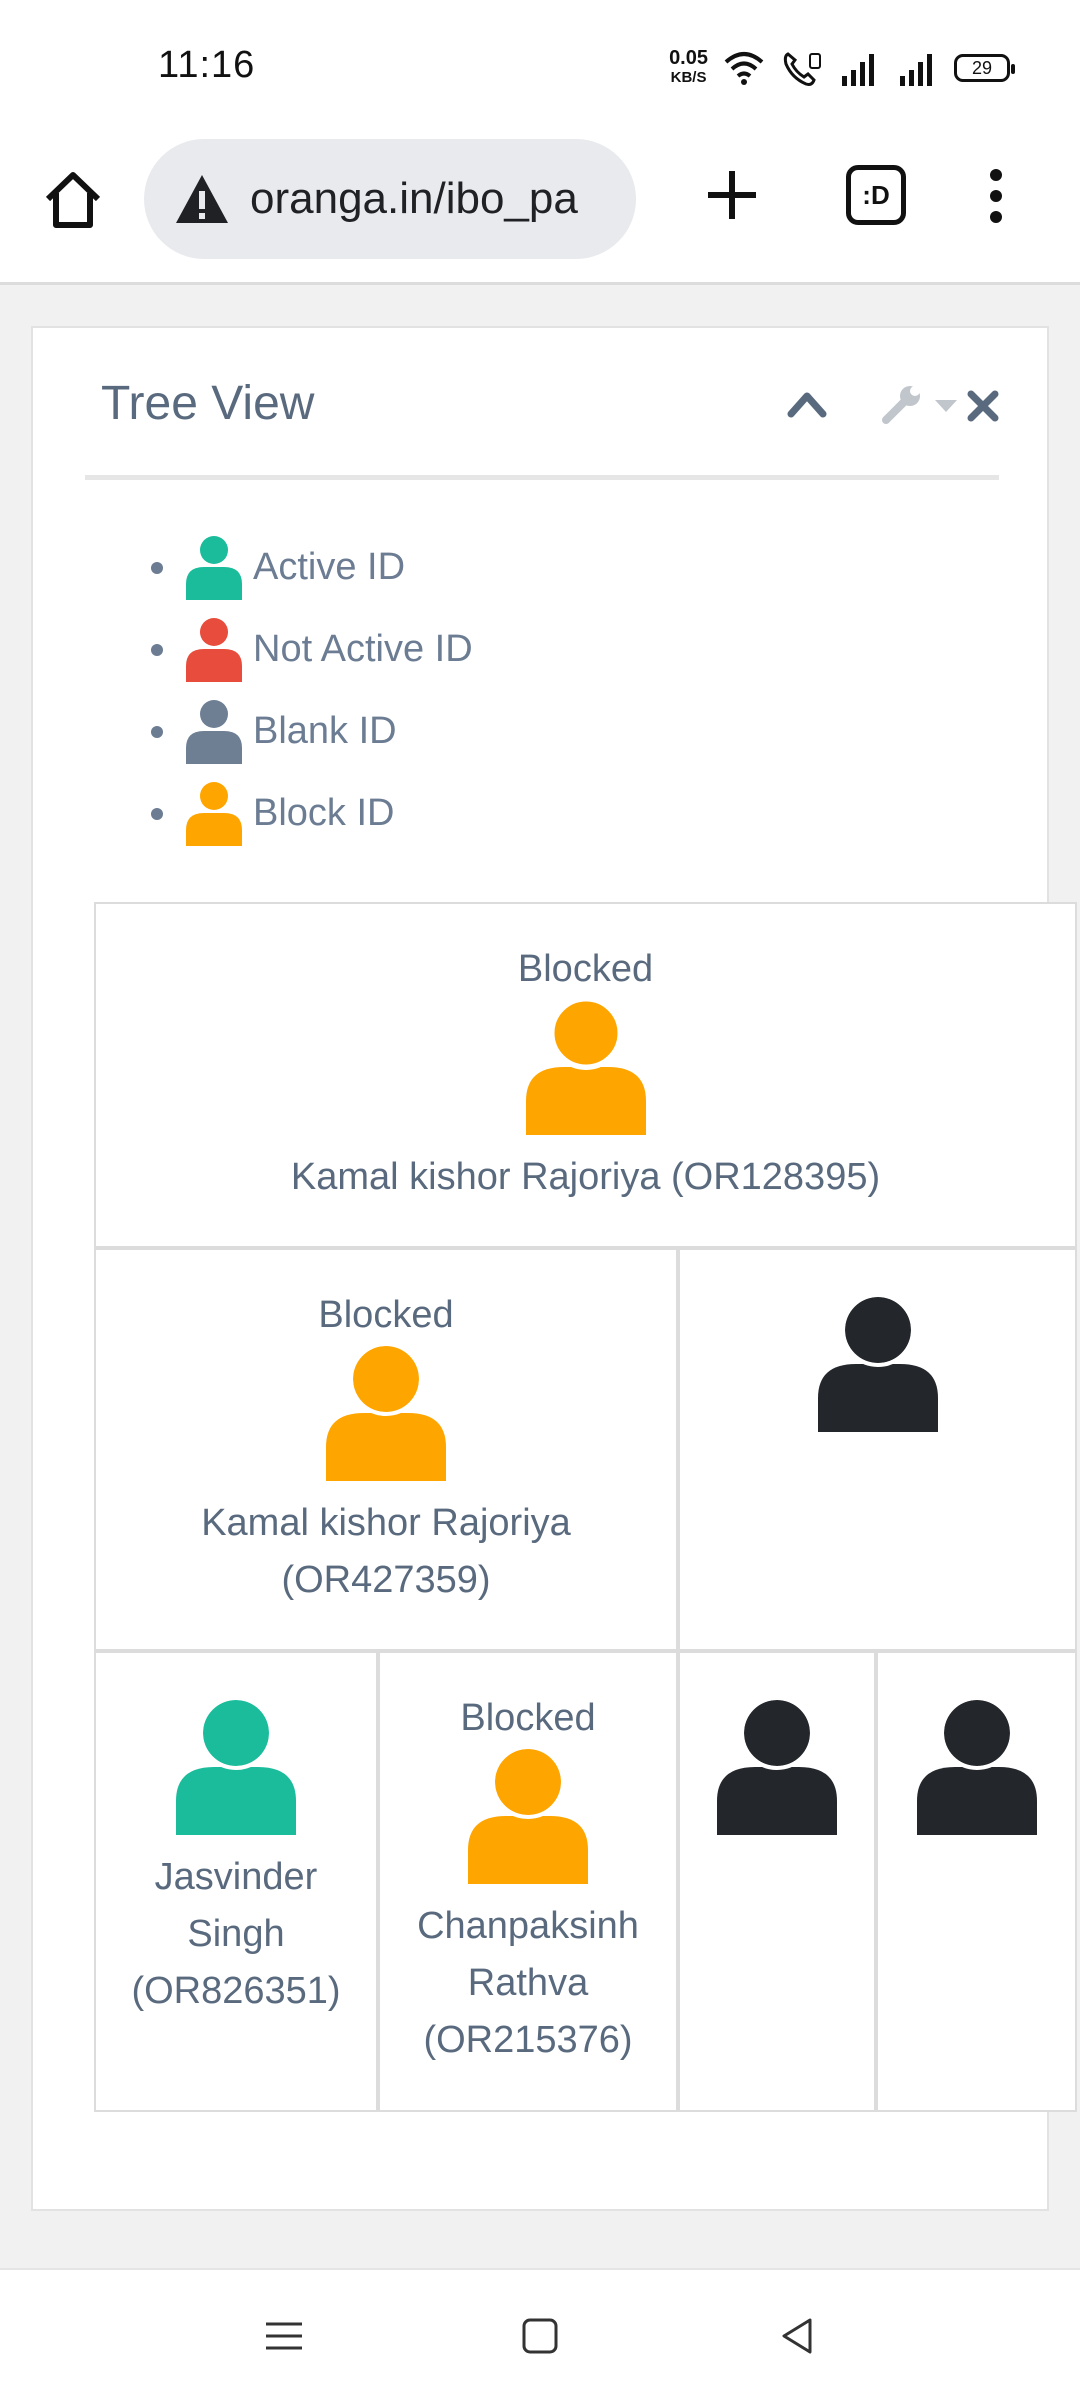  Describe the element at coordinates (902, 404) in the screenshot. I see `wrench-icon` at that location.